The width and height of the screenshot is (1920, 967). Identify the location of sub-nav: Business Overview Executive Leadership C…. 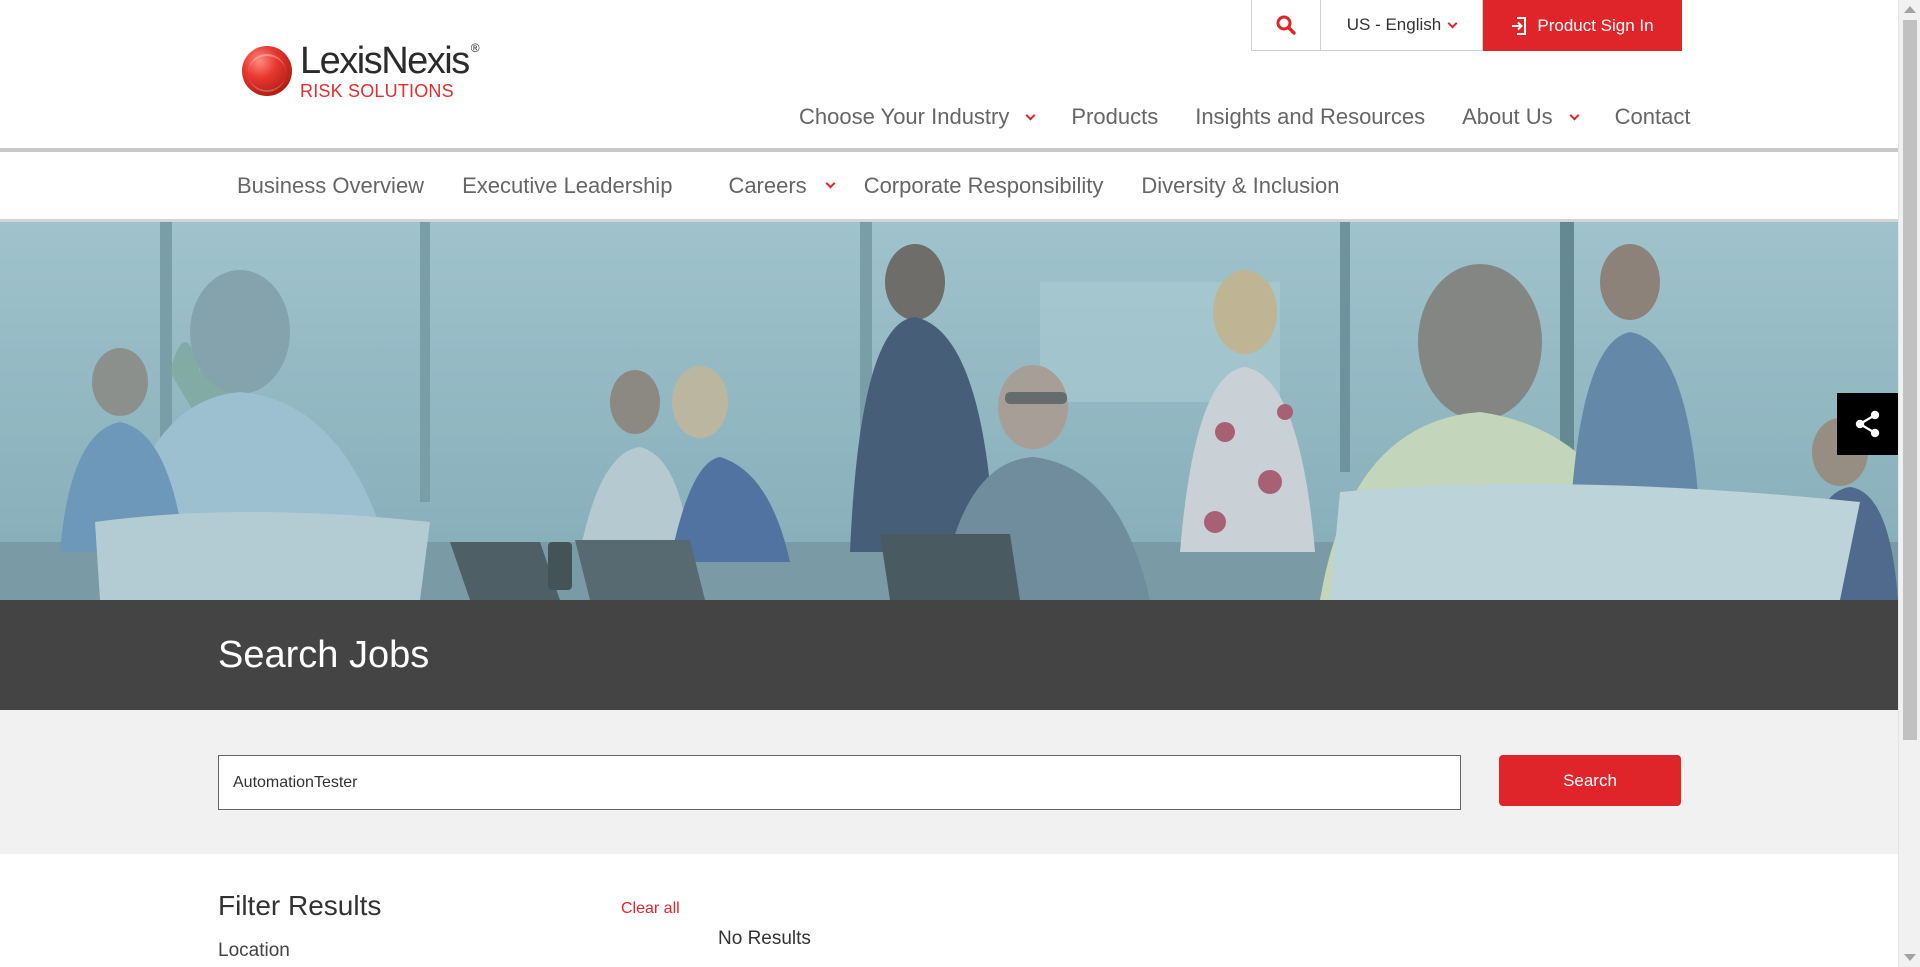
(949, 187).